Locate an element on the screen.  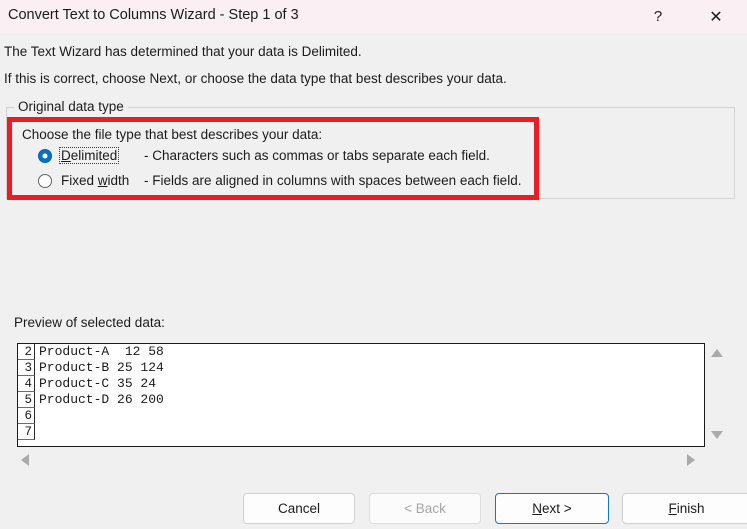
preview-label: Preview of selected data: is located at coordinates (89, 322).